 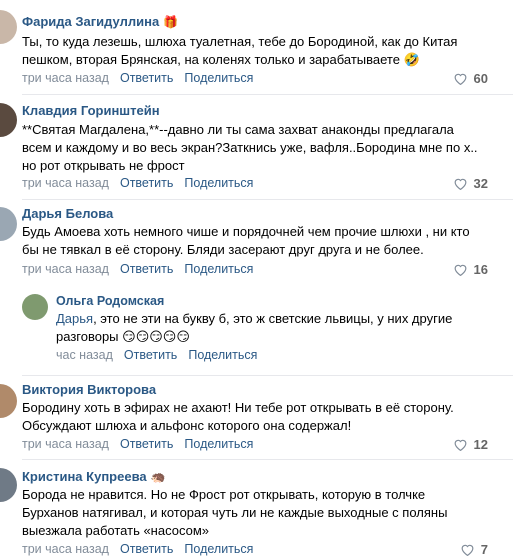 What do you see at coordinates (470, 183) in the screenshot?
I see `like-button: 32` at bounding box center [470, 183].